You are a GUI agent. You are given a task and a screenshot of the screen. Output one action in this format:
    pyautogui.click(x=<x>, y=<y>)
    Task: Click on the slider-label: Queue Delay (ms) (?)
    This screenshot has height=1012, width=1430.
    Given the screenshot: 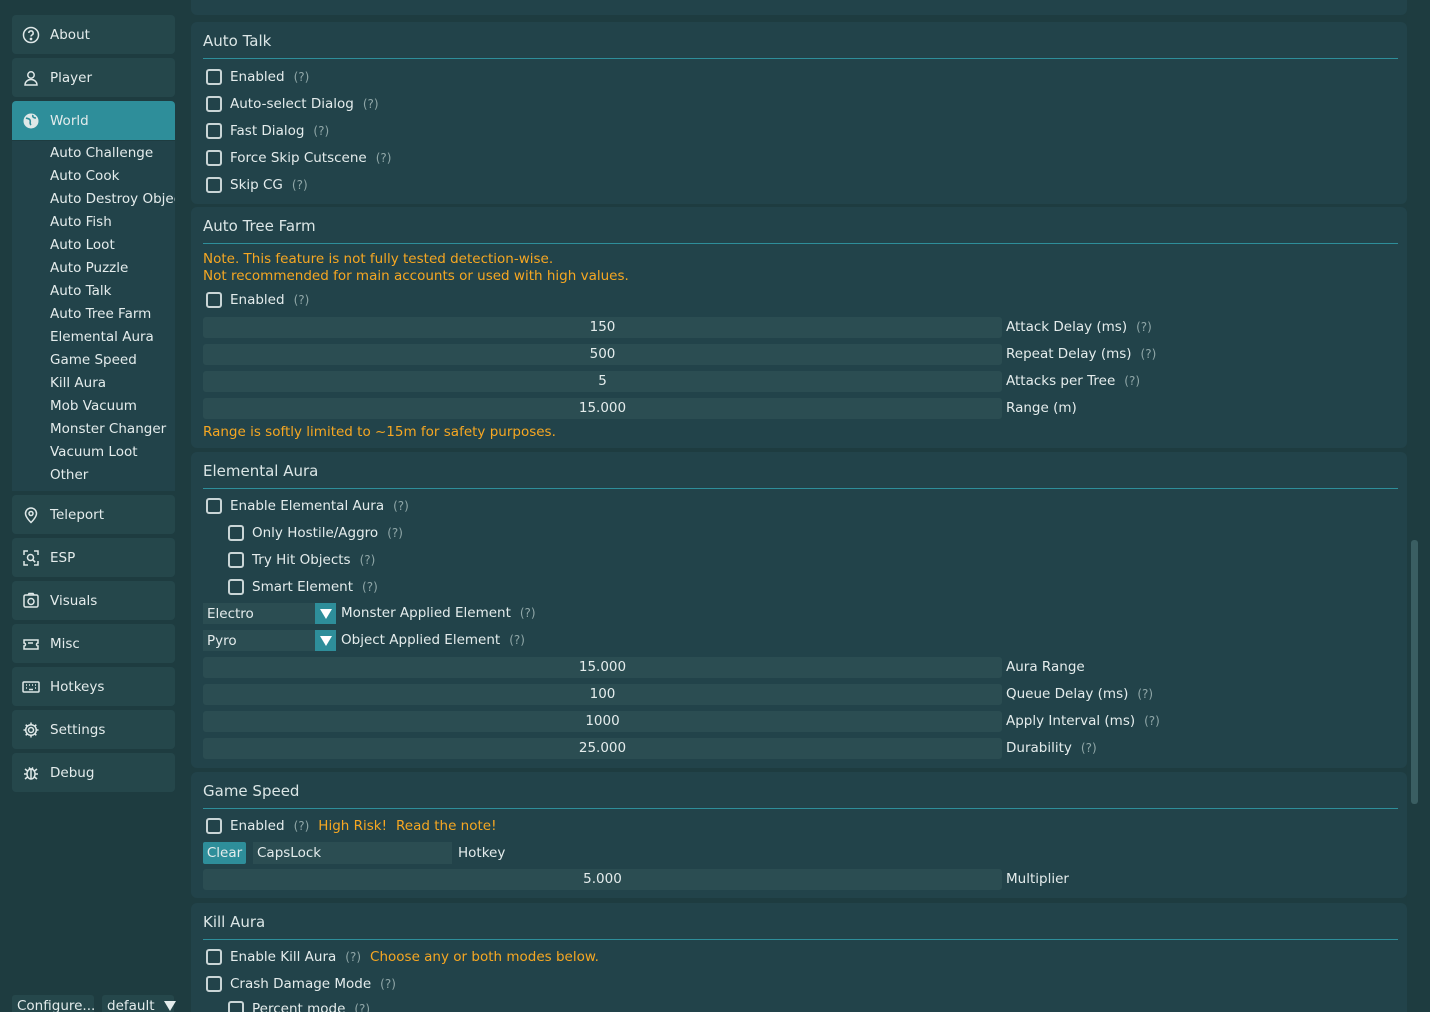 What is the action you would take?
    pyautogui.click(x=1079, y=694)
    